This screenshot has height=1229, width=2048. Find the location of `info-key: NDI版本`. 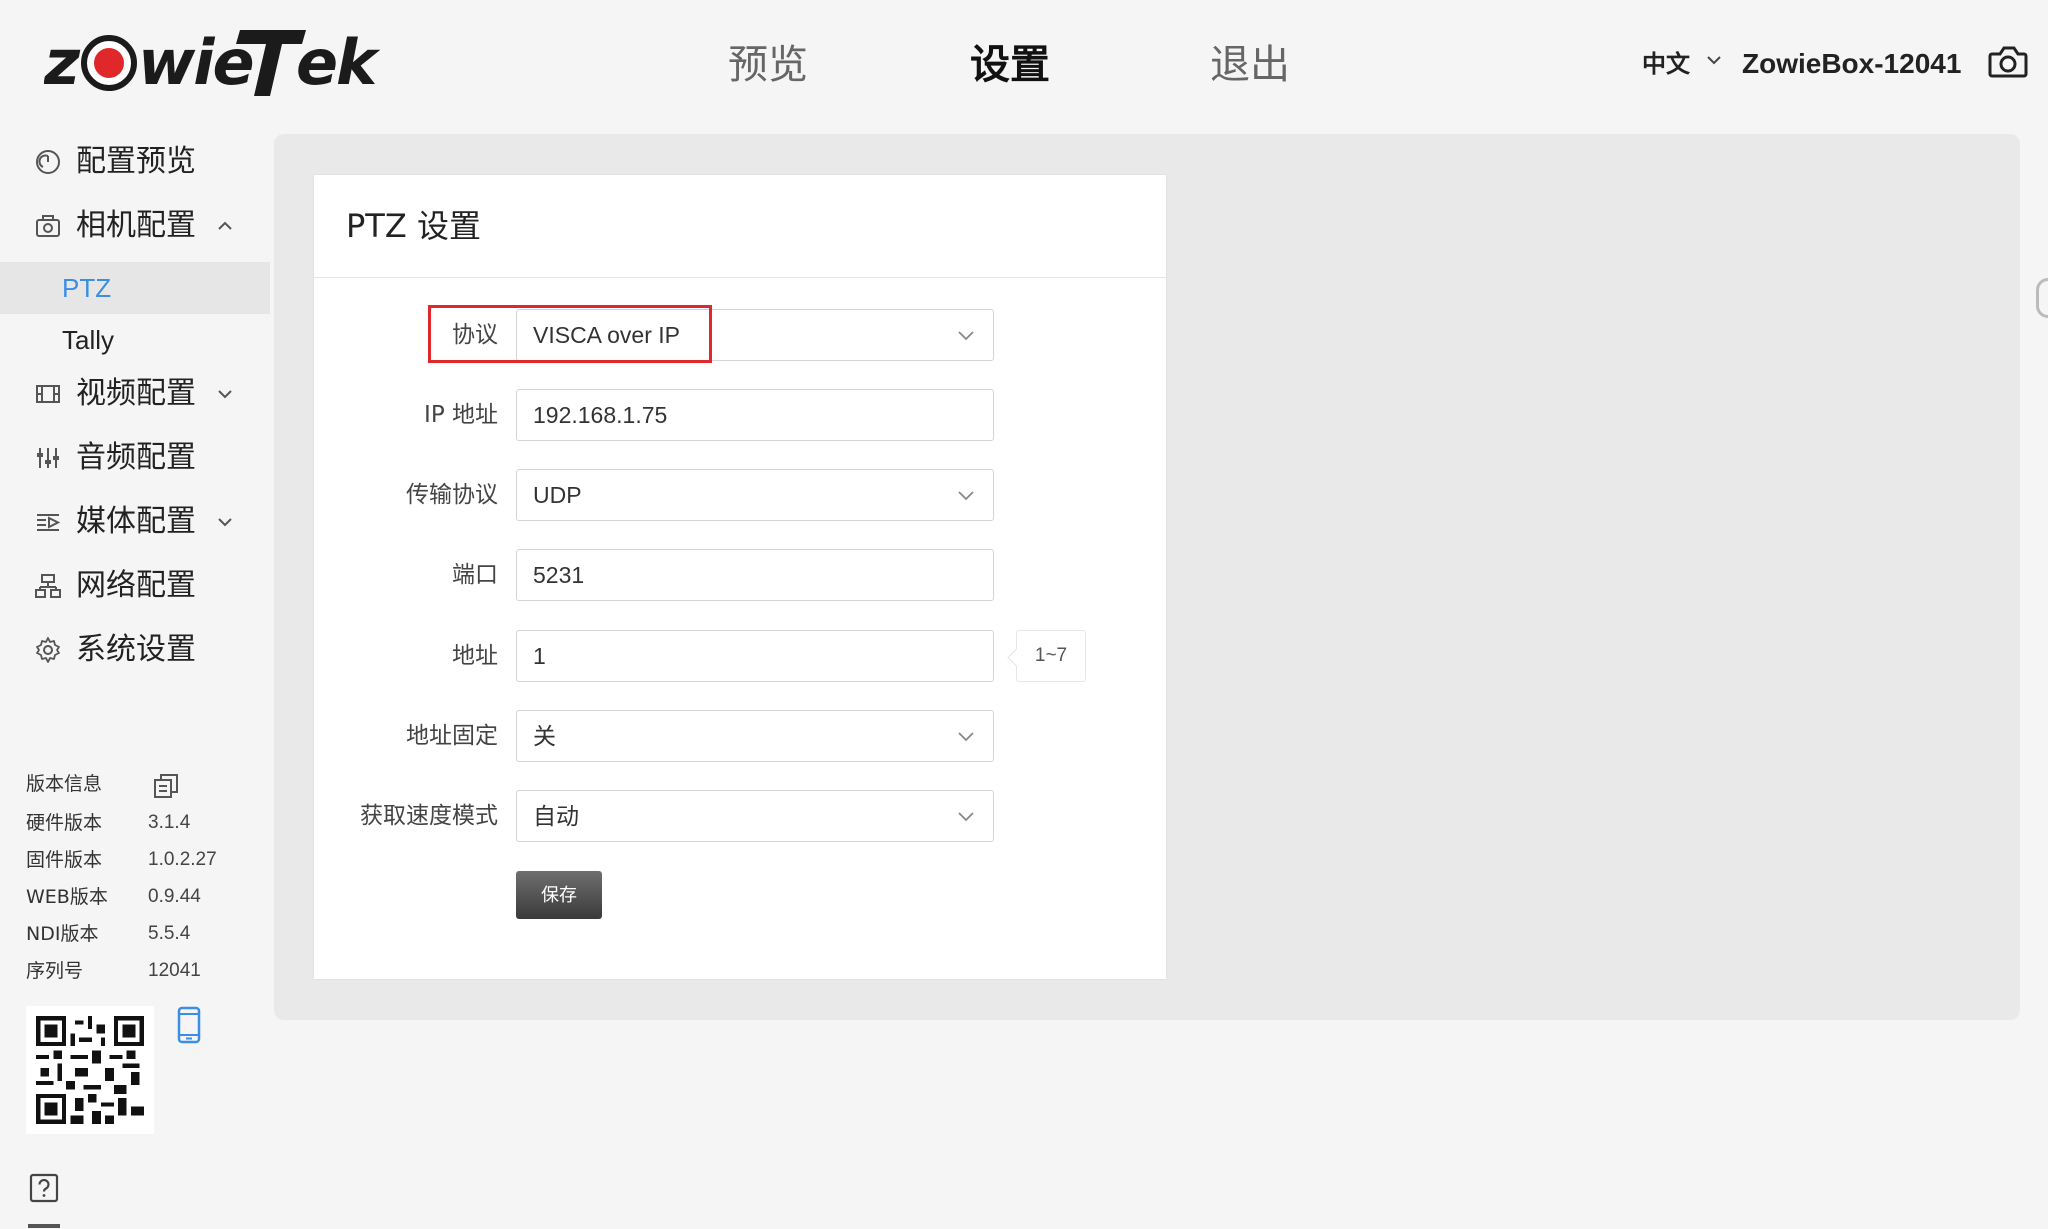

info-key: NDI版本 is located at coordinates (62, 934).